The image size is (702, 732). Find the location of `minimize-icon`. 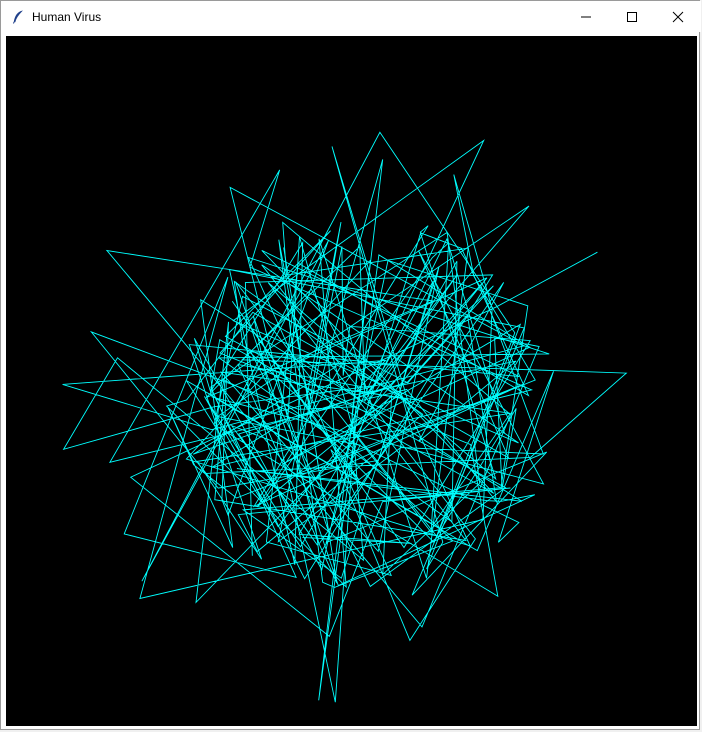

minimize-icon is located at coordinates (586, 16).